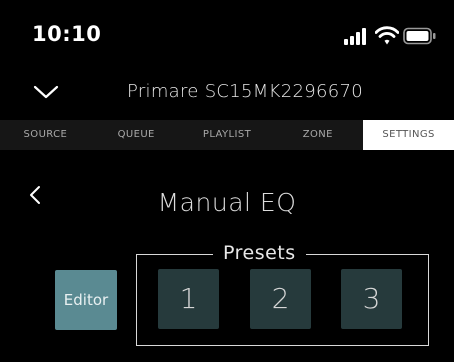 This screenshot has width=454, height=362. Describe the element at coordinates (317, 135) in the screenshot. I see `tab-zone: ZONE` at that location.